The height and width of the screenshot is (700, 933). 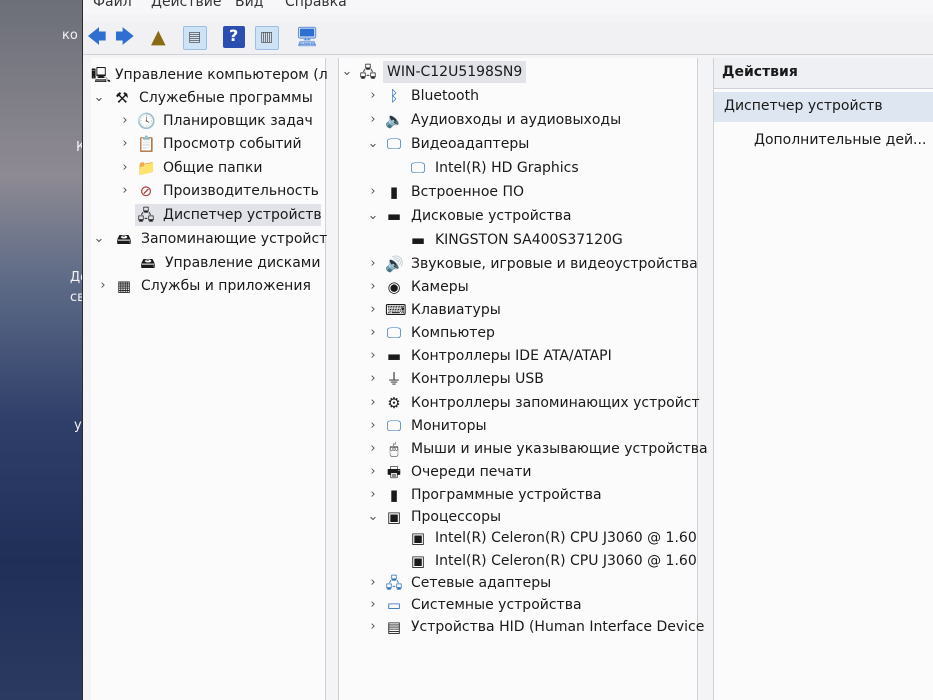 What do you see at coordinates (518, 426) in the screenshot?
I see `device-category-monitors: › 🖵 Мониторы` at bounding box center [518, 426].